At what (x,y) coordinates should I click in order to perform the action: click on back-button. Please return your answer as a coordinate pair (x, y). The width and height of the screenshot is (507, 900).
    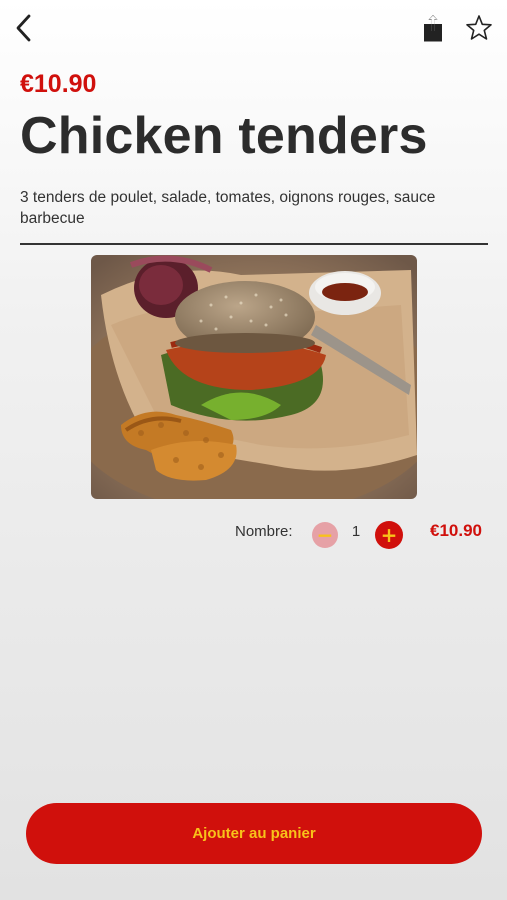
    Looking at the image, I should click on (24, 28).